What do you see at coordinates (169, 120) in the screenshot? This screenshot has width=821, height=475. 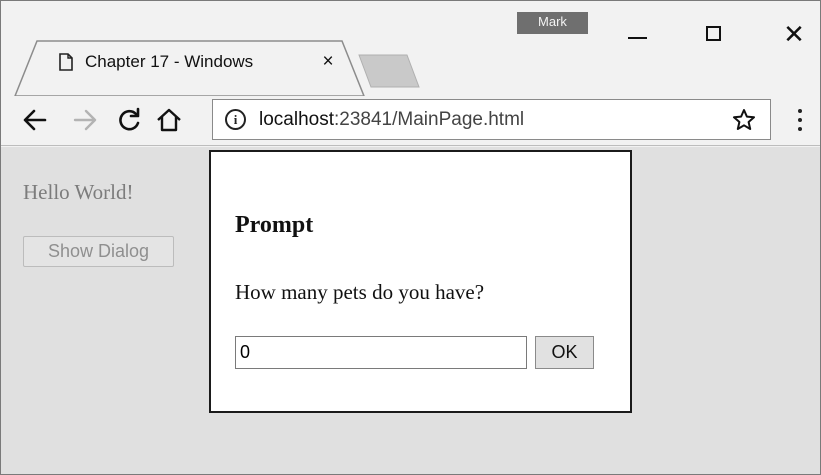 I see `home-icon` at bounding box center [169, 120].